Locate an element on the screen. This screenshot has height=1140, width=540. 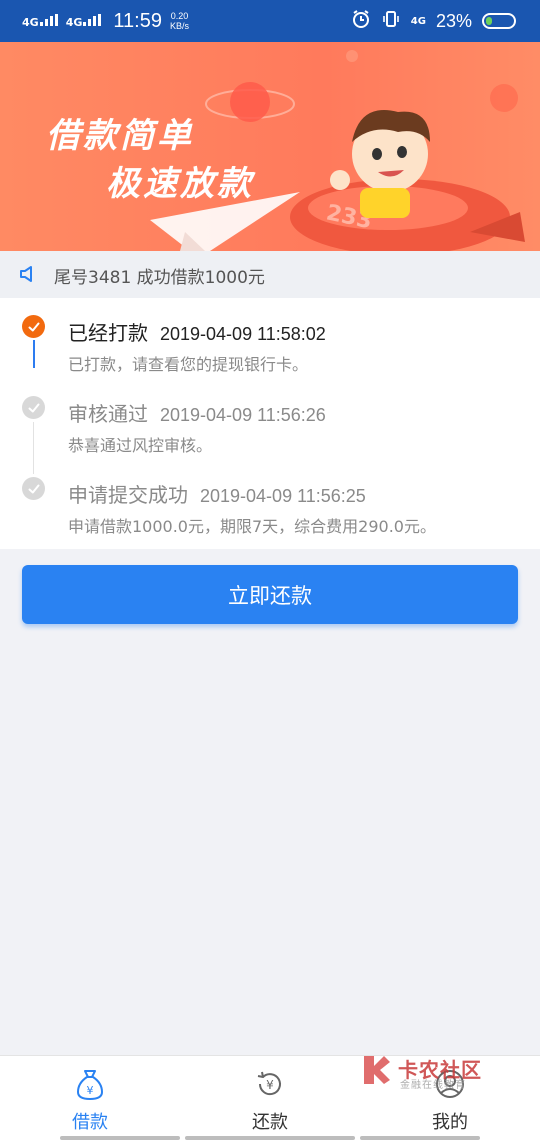
nav-item-borrow: ¥ 借款 is located at coordinates (90, 1098).